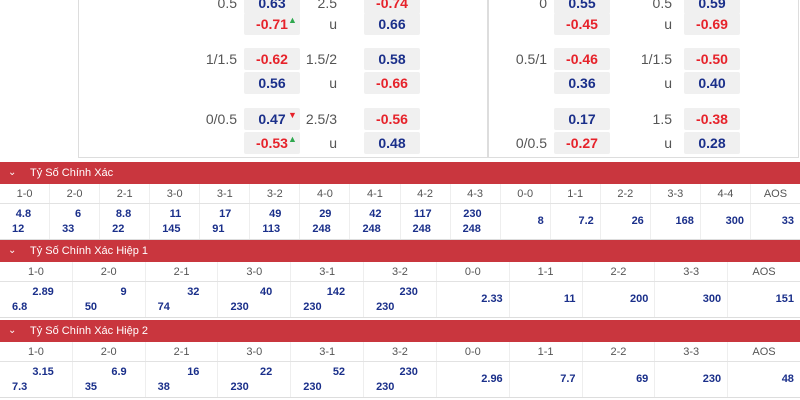  Describe the element at coordinates (193, 371) in the screenshot. I see `odds-value: 16` at that location.